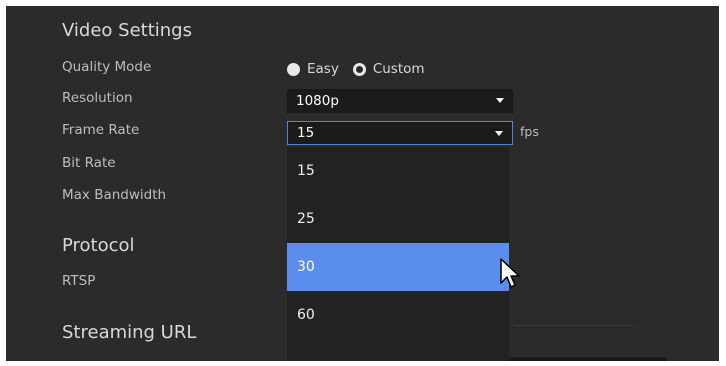  What do you see at coordinates (400, 133) in the screenshot?
I see `frame-rate-select: 15` at bounding box center [400, 133].